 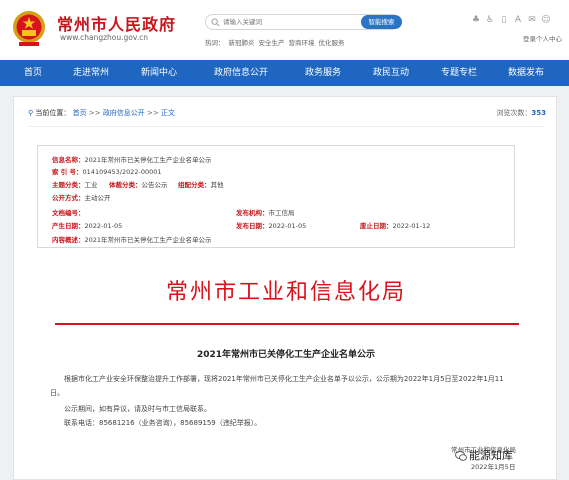 What do you see at coordinates (381, 22) in the screenshot?
I see `smart-search-button: 智能搜索` at bounding box center [381, 22].